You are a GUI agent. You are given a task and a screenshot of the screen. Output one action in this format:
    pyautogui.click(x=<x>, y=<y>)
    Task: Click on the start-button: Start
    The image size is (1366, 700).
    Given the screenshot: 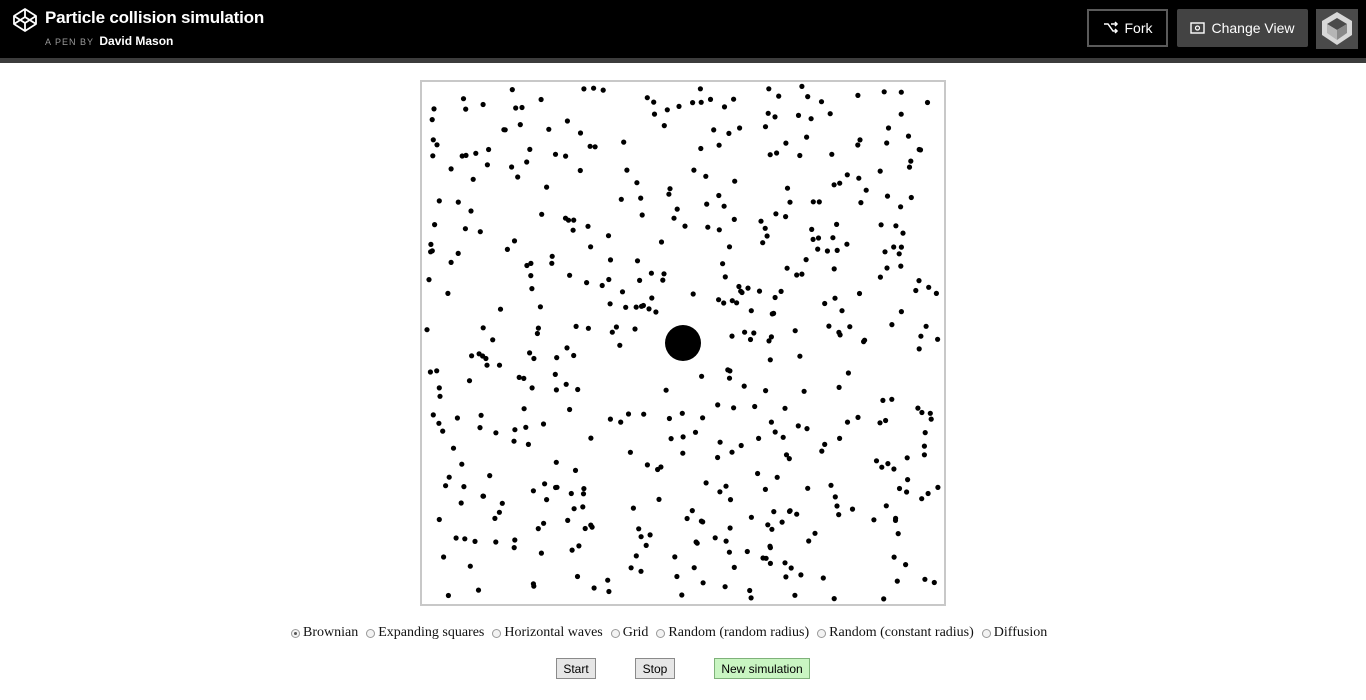 What is the action you would take?
    pyautogui.click(x=576, y=668)
    